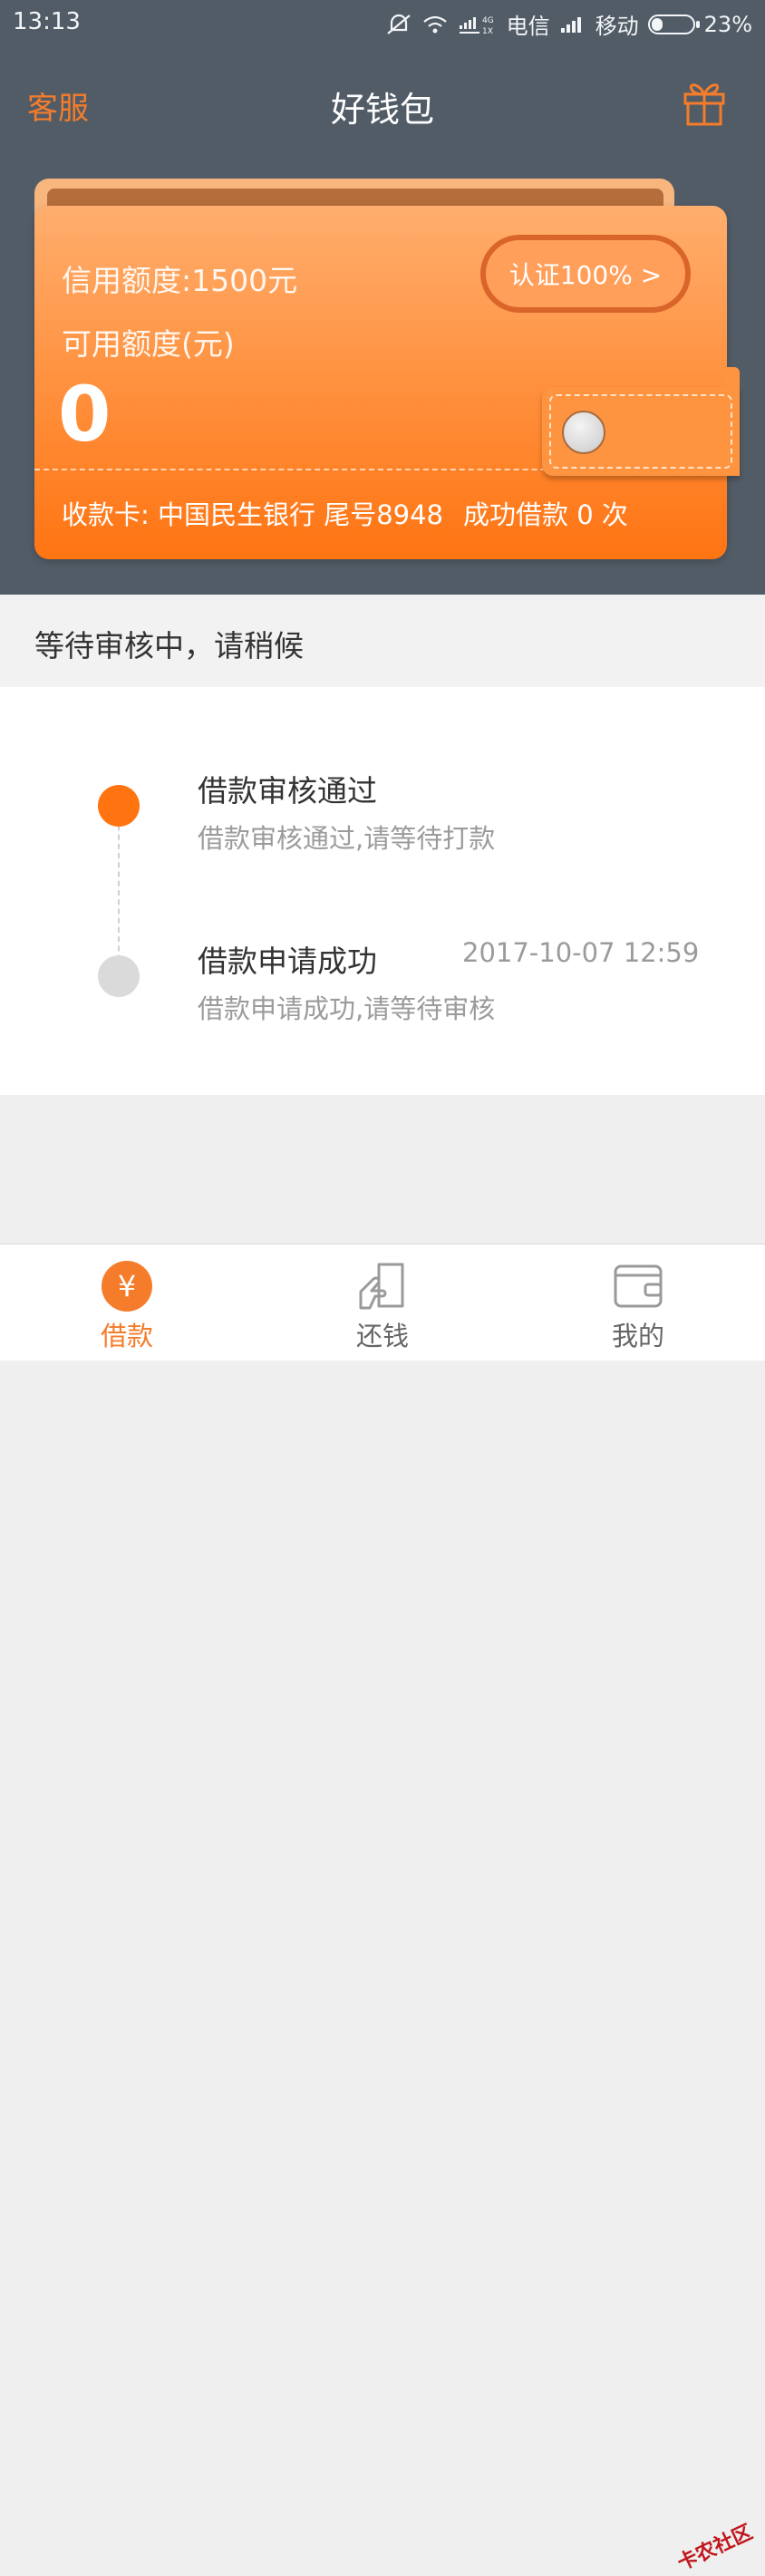 This screenshot has width=765, height=2576. What do you see at coordinates (180, 280) in the screenshot?
I see `credit-limit: 信用额度:1500元` at bounding box center [180, 280].